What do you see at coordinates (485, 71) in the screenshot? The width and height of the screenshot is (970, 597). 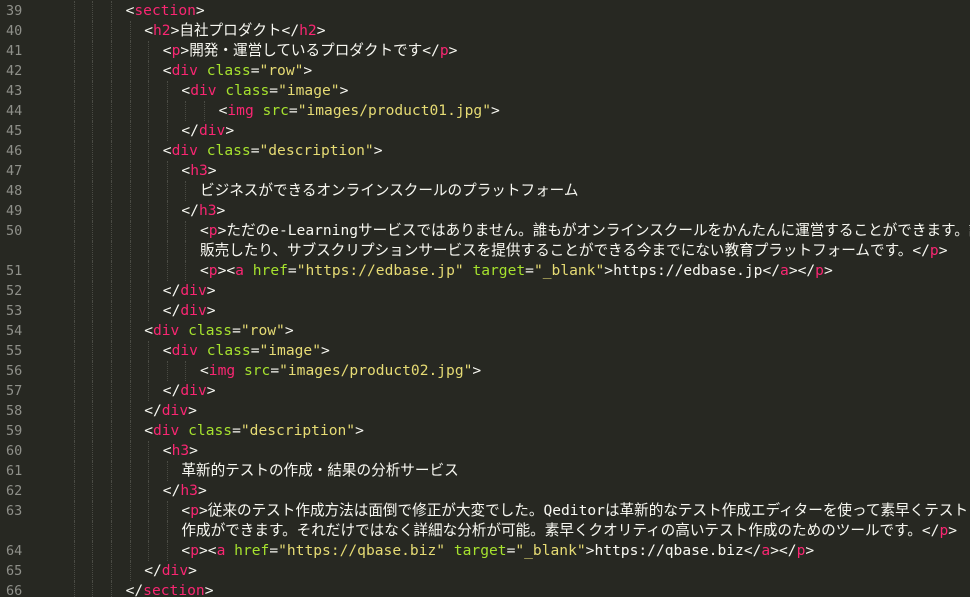 I see `code-line: 42 <div class="row">` at bounding box center [485, 71].